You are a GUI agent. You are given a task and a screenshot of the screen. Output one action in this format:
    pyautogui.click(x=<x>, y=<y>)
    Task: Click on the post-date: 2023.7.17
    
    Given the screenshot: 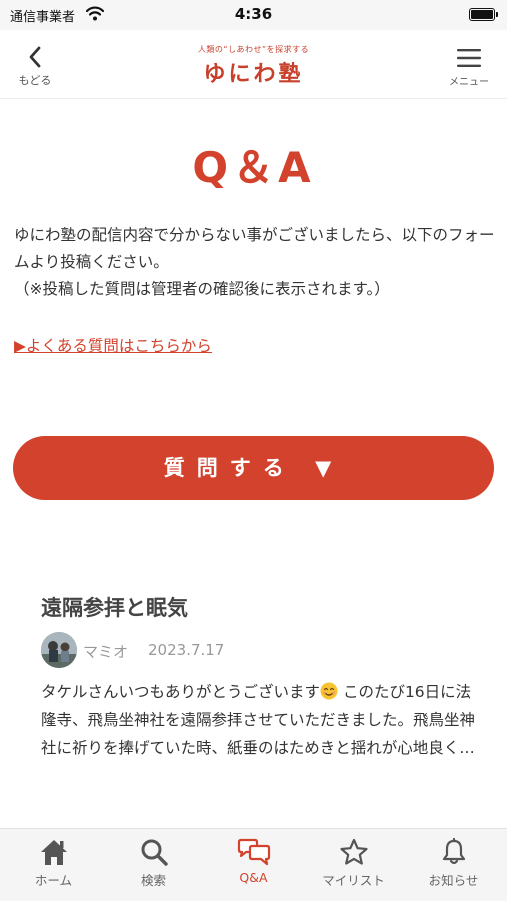 What is the action you would take?
    pyautogui.click(x=186, y=650)
    